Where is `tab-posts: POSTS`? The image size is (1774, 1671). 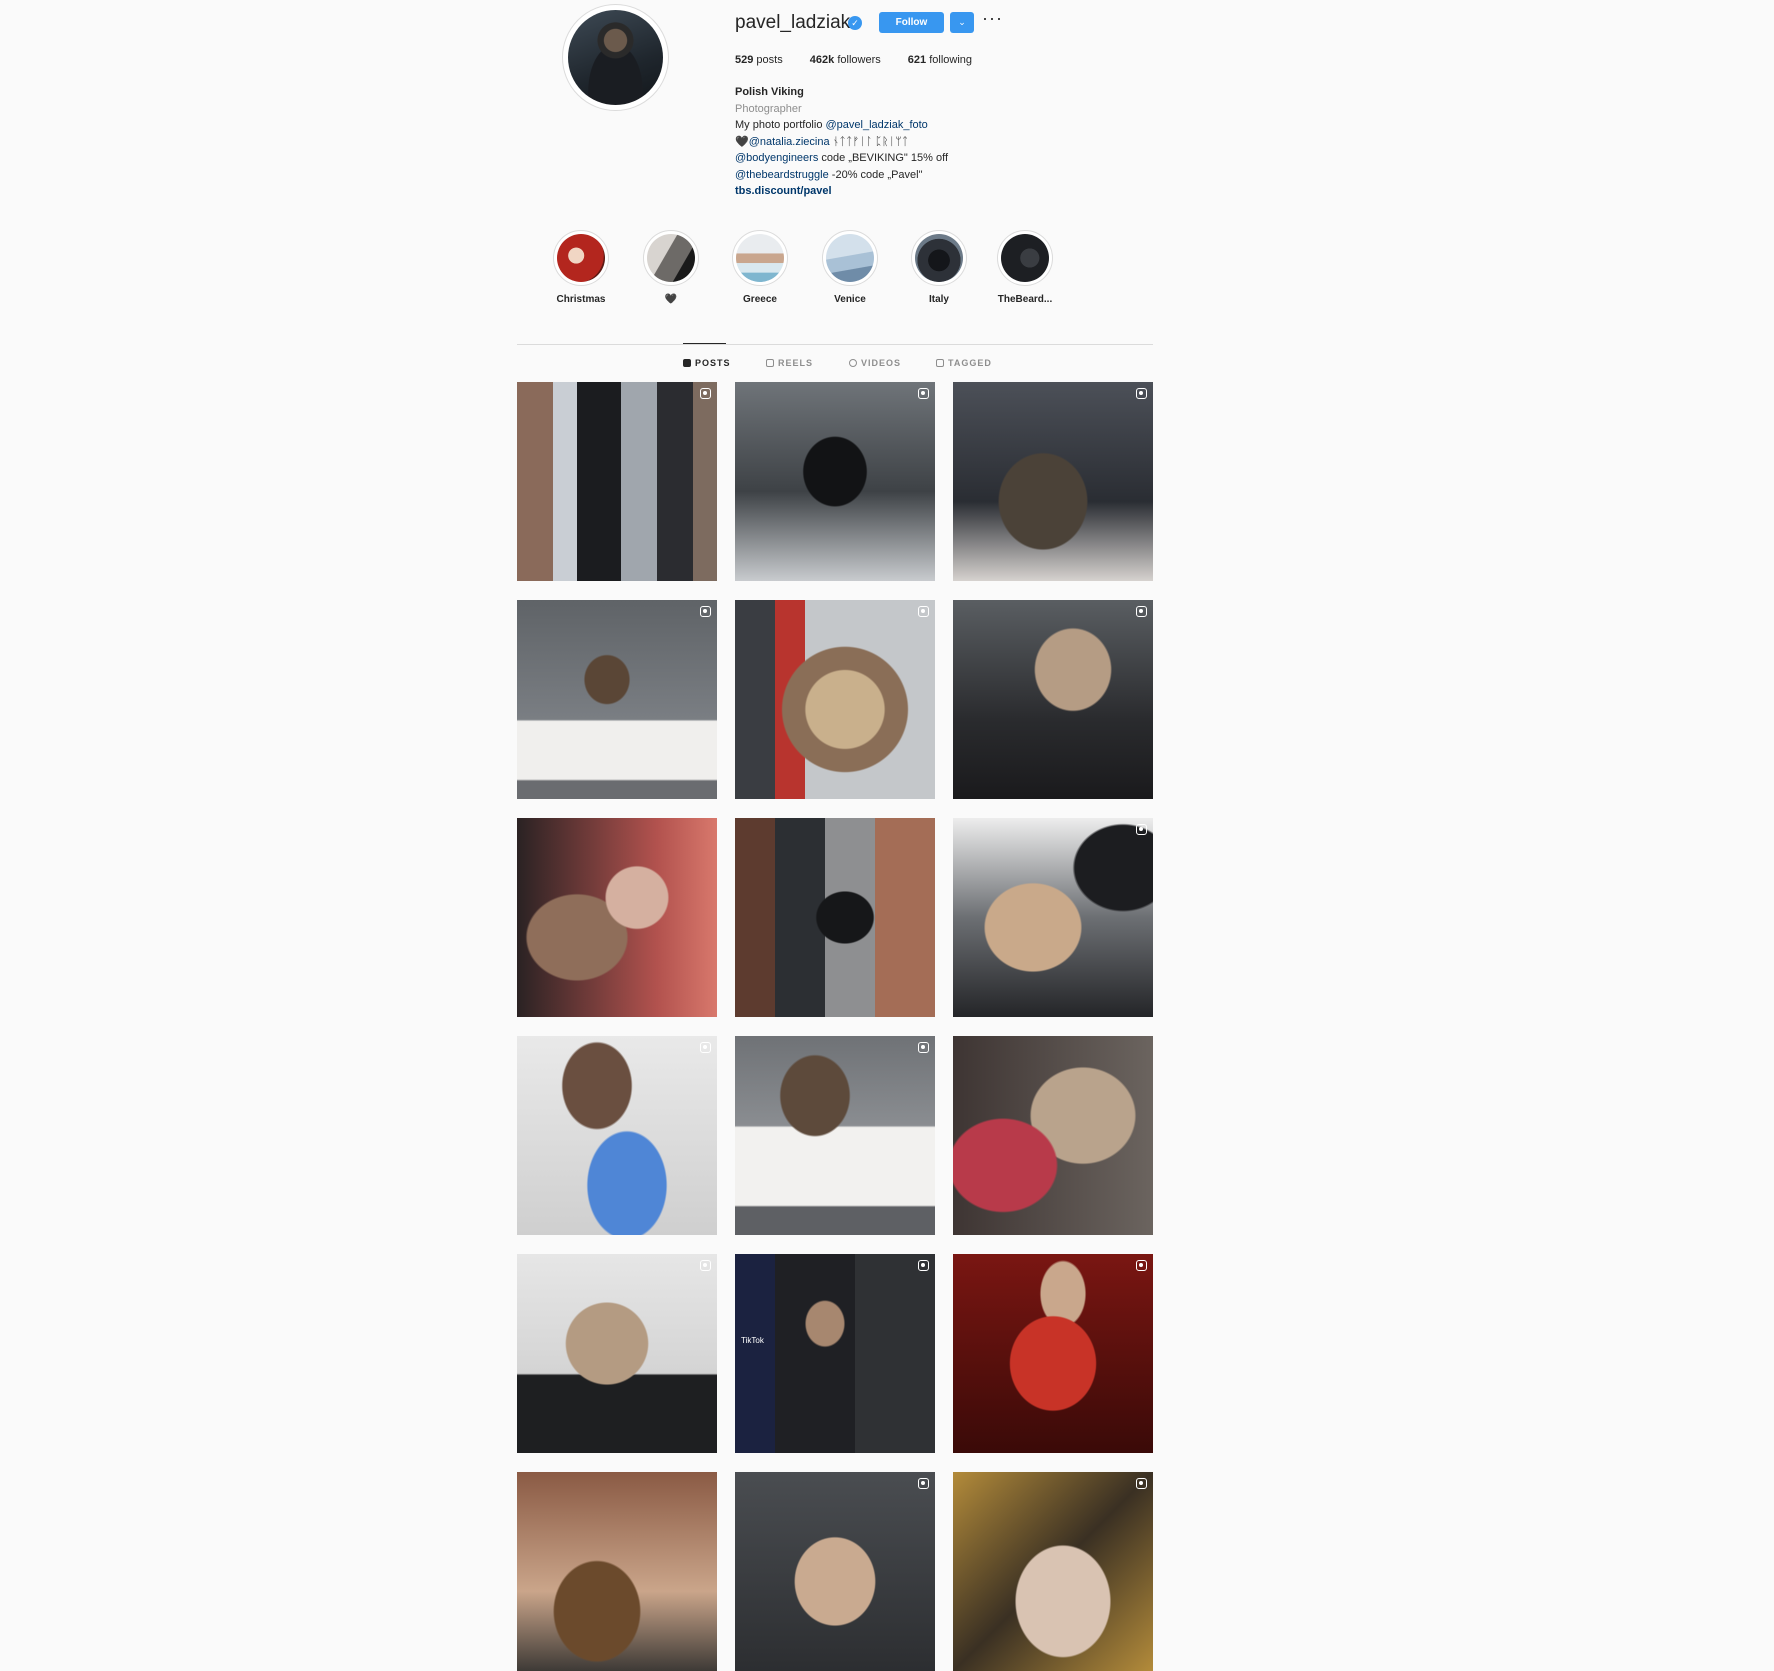
tab-posts: POSTS is located at coordinates (707, 363).